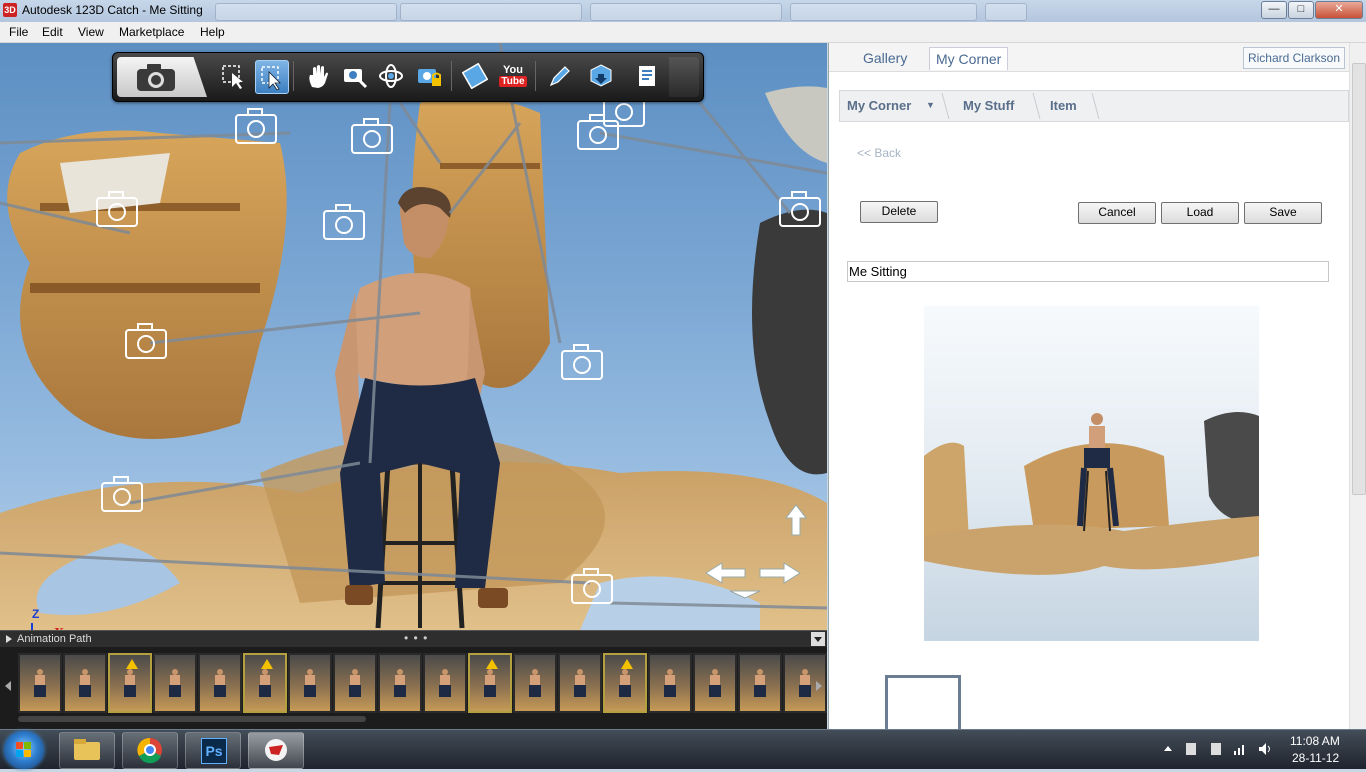 The height and width of the screenshot is (772, 1366). Describe the element at coordinates (1339, 10) in the screenshot. I see `close-button: ✕` at that location.